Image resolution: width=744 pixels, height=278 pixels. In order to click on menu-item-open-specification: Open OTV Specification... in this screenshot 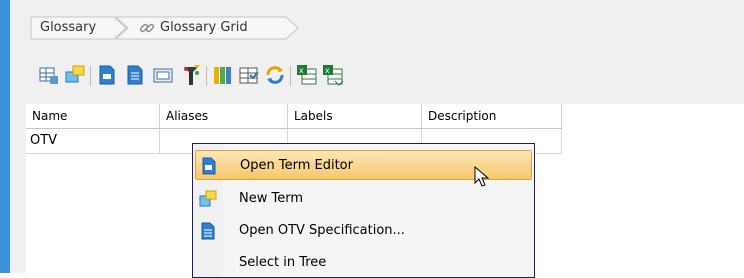, I will do `click(363, 231)`.